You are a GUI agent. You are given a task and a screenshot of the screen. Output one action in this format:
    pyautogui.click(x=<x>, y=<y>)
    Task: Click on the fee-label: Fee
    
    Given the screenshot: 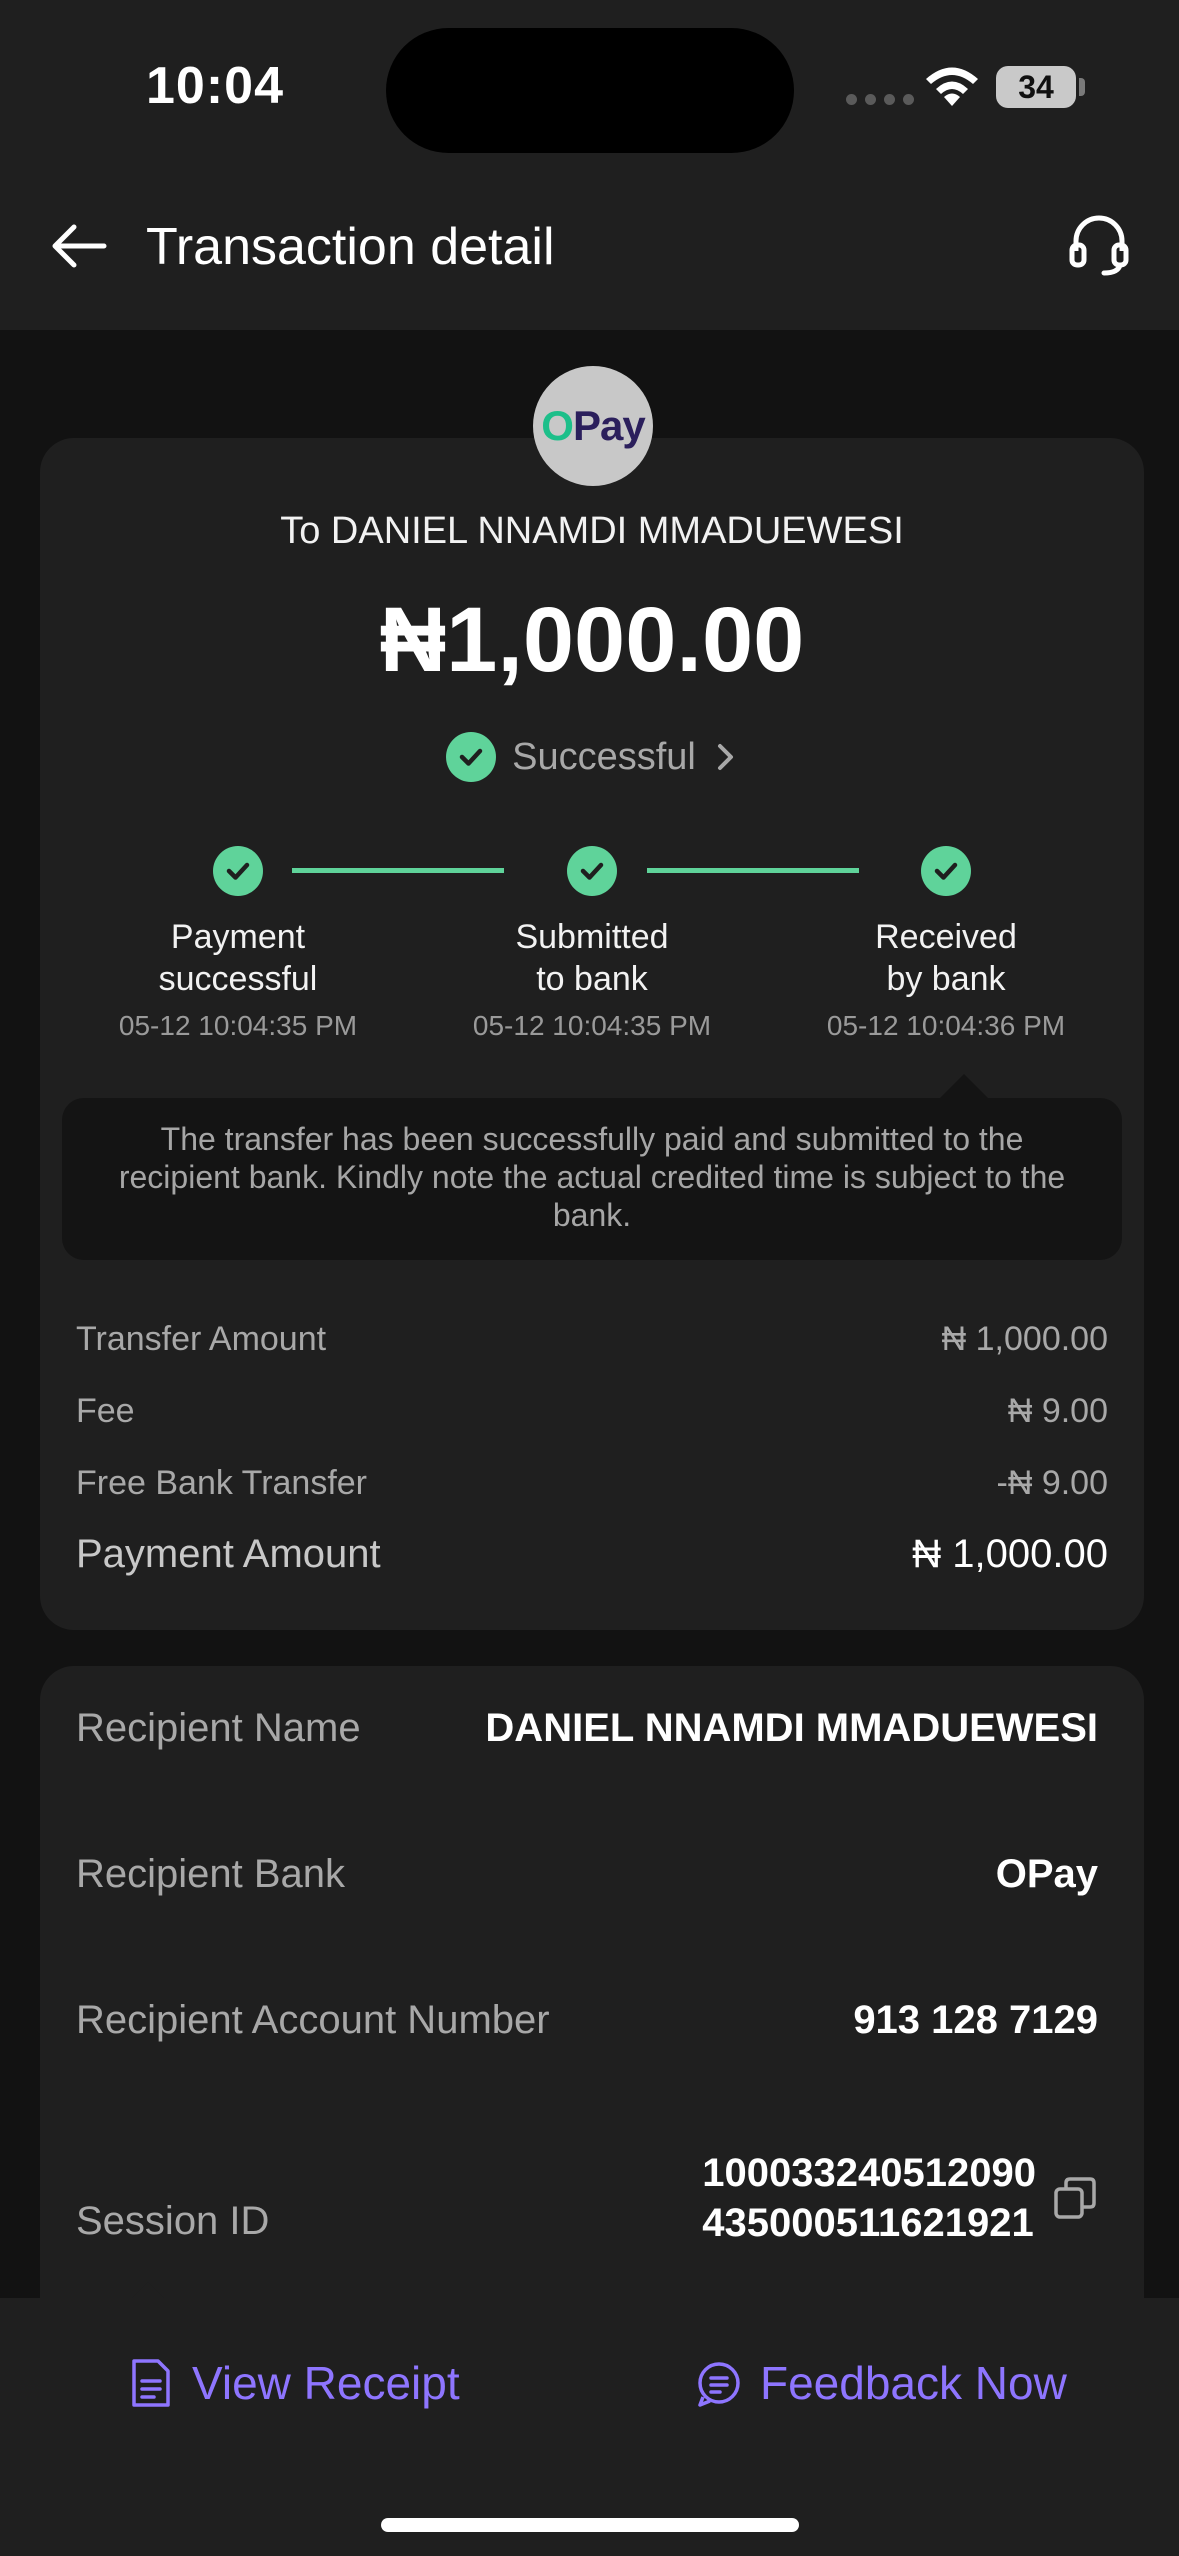 What is the action you would take?
    pyautogui.click(x=105, y=1411)
    